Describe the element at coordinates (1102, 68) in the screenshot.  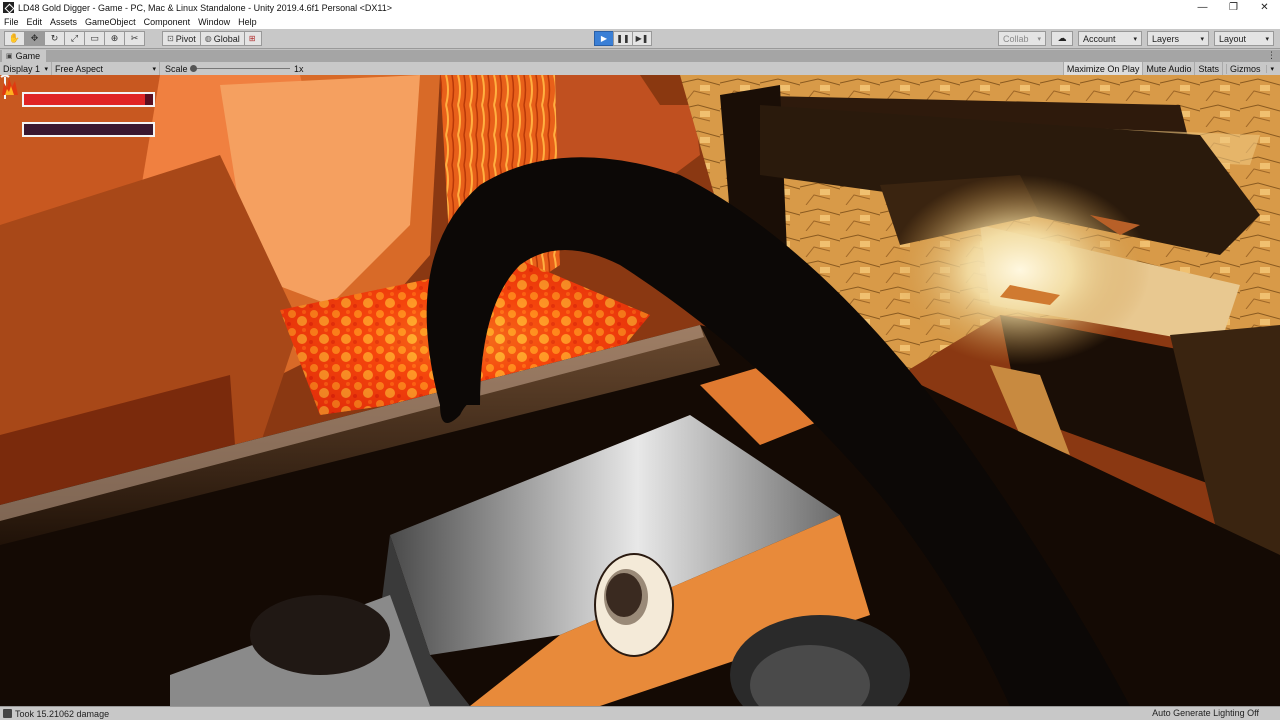
I see `maximize-on-play-toggle: Maximize On Play` at that location.